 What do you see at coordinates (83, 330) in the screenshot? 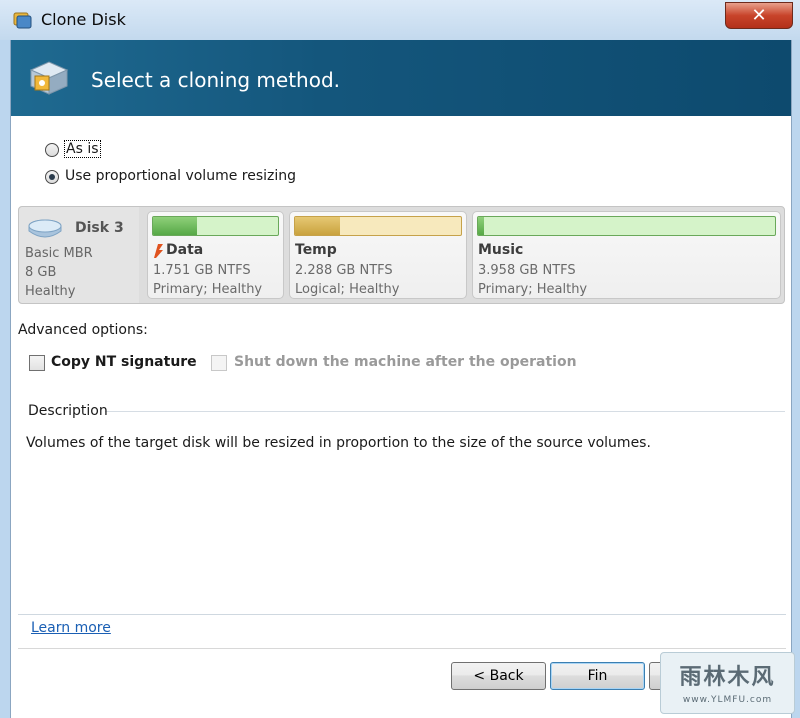
I see `advanced-options-label: Advanced options:` at bounding box center [83, 330].